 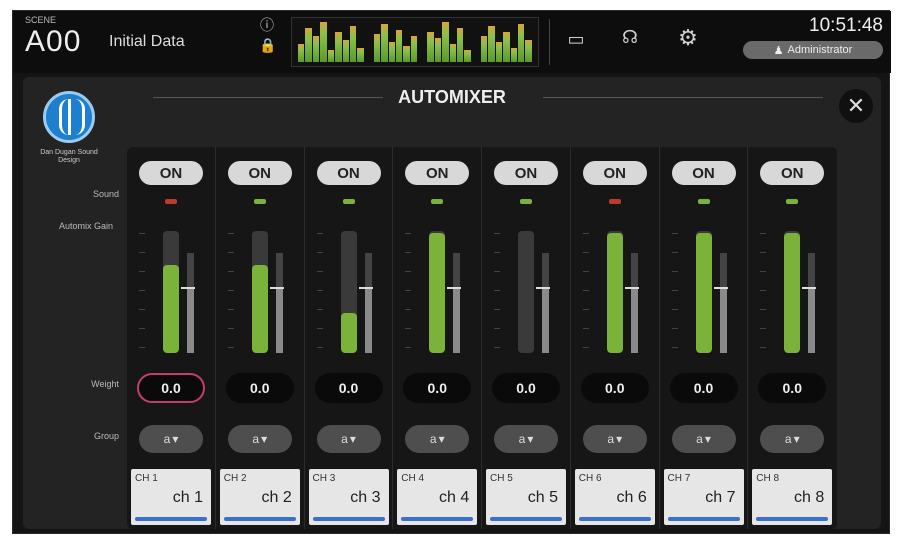 I want to click on channel-name-box: CH 7 ch 7, so click(x=703, y=497).